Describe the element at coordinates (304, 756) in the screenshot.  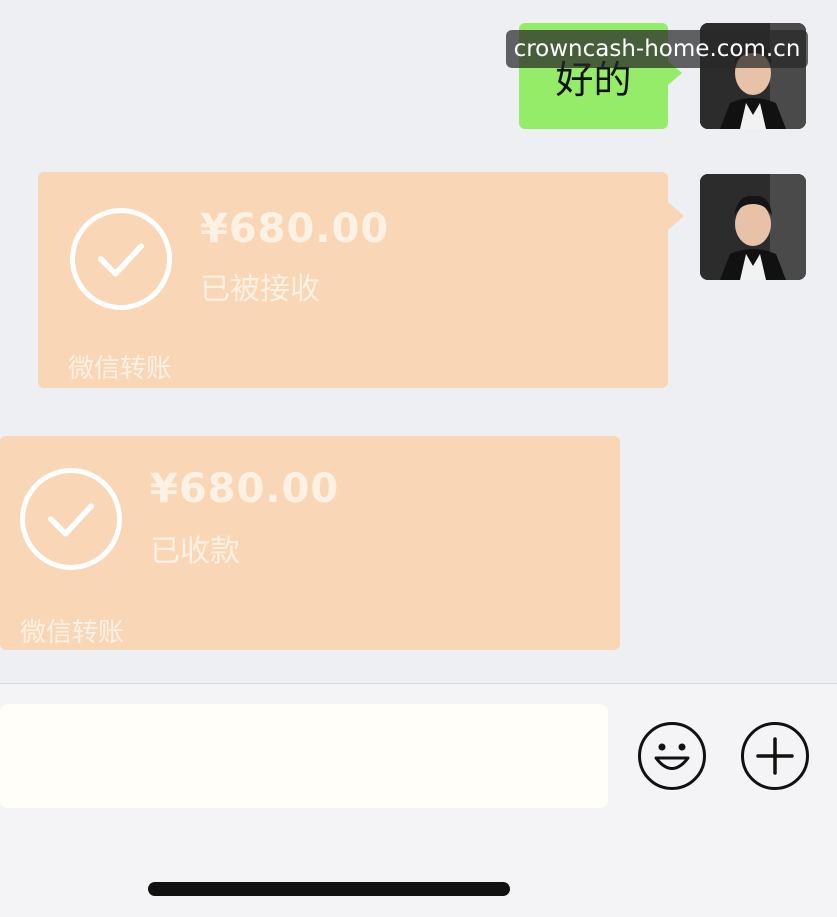
I see `message-input` at that location.